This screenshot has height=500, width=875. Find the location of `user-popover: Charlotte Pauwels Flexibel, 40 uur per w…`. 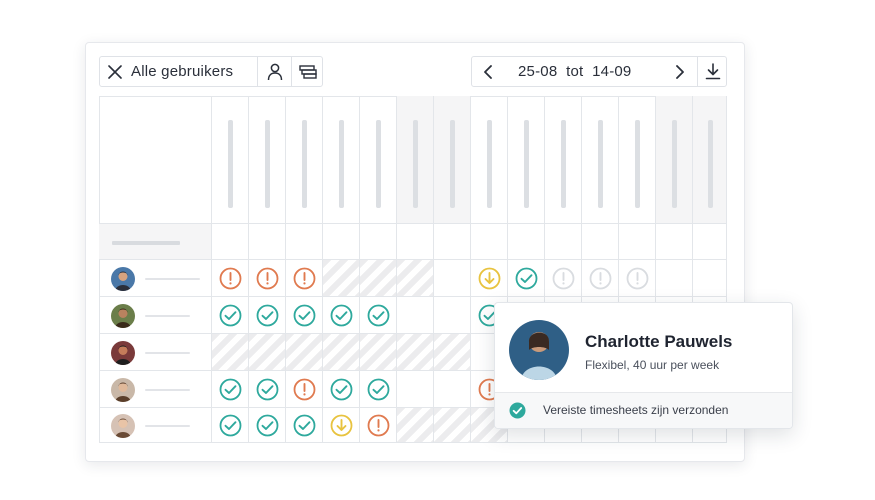

user-popover: Charlotte Pauwels Flexibel, 40 uur per w… is located at coordinates (643, 365).